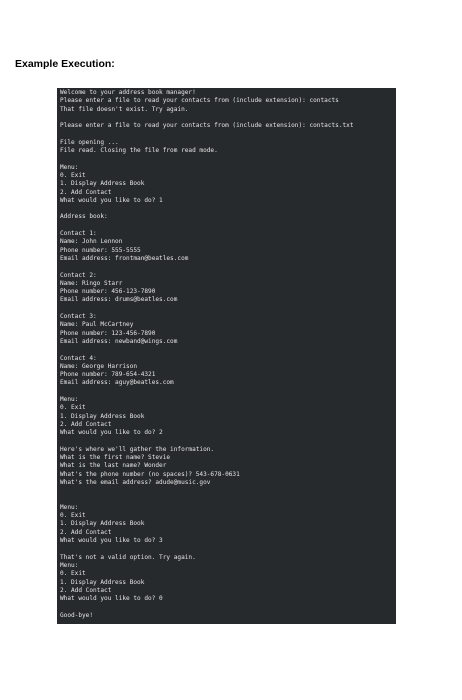  I want to click on terminal-line: Email address: aguy@beatles.com, so click(117, 383).